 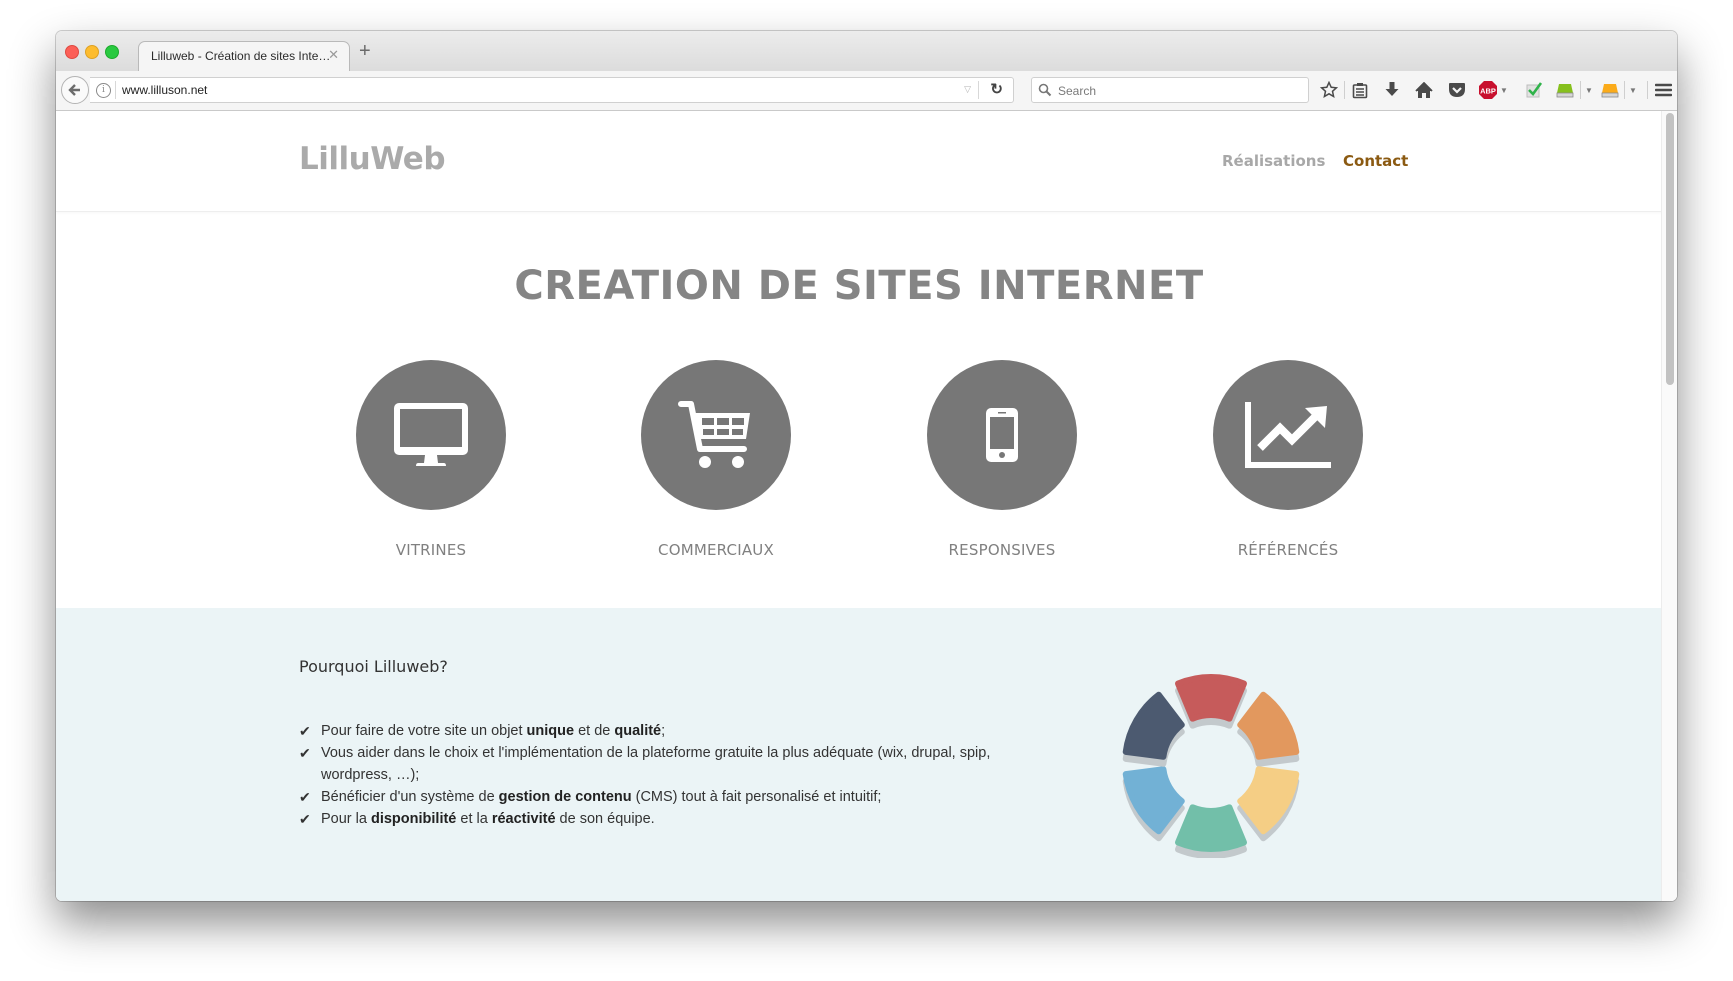 I want to click on window-maximize-button, so click(x=112, y=52).